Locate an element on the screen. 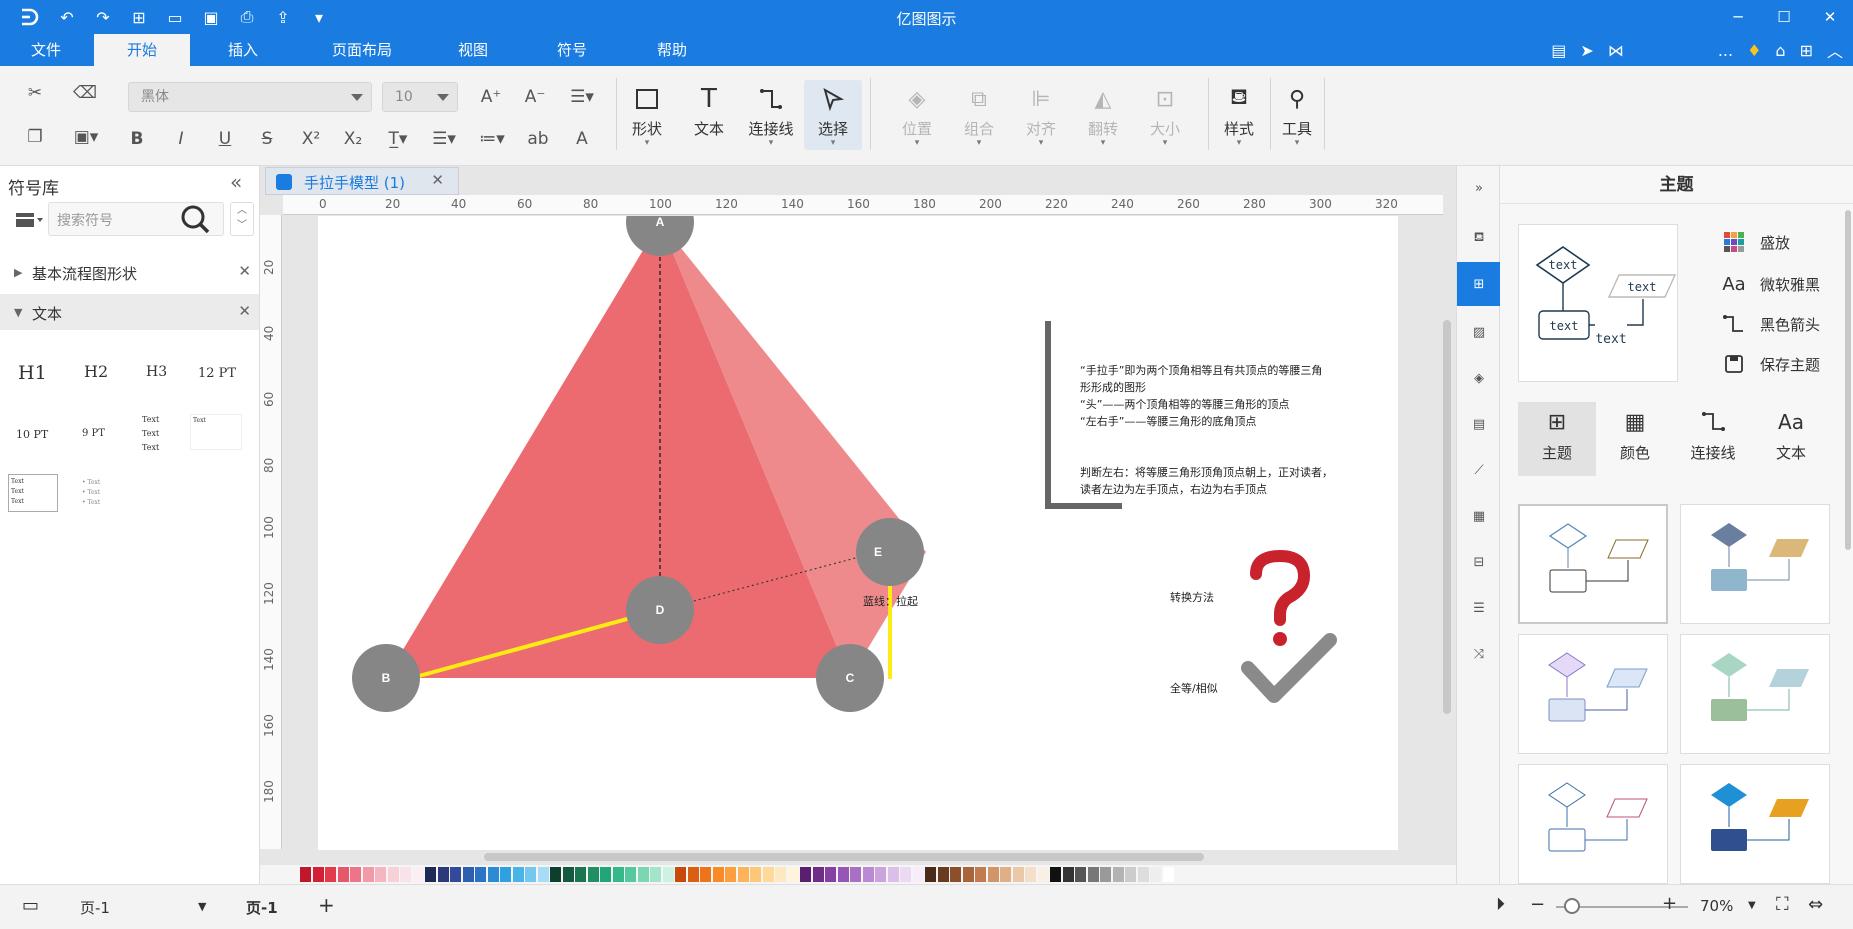 The image size is (1853, 929). theme-option-save: 保存主题 is located at coordinates (1770, 364).